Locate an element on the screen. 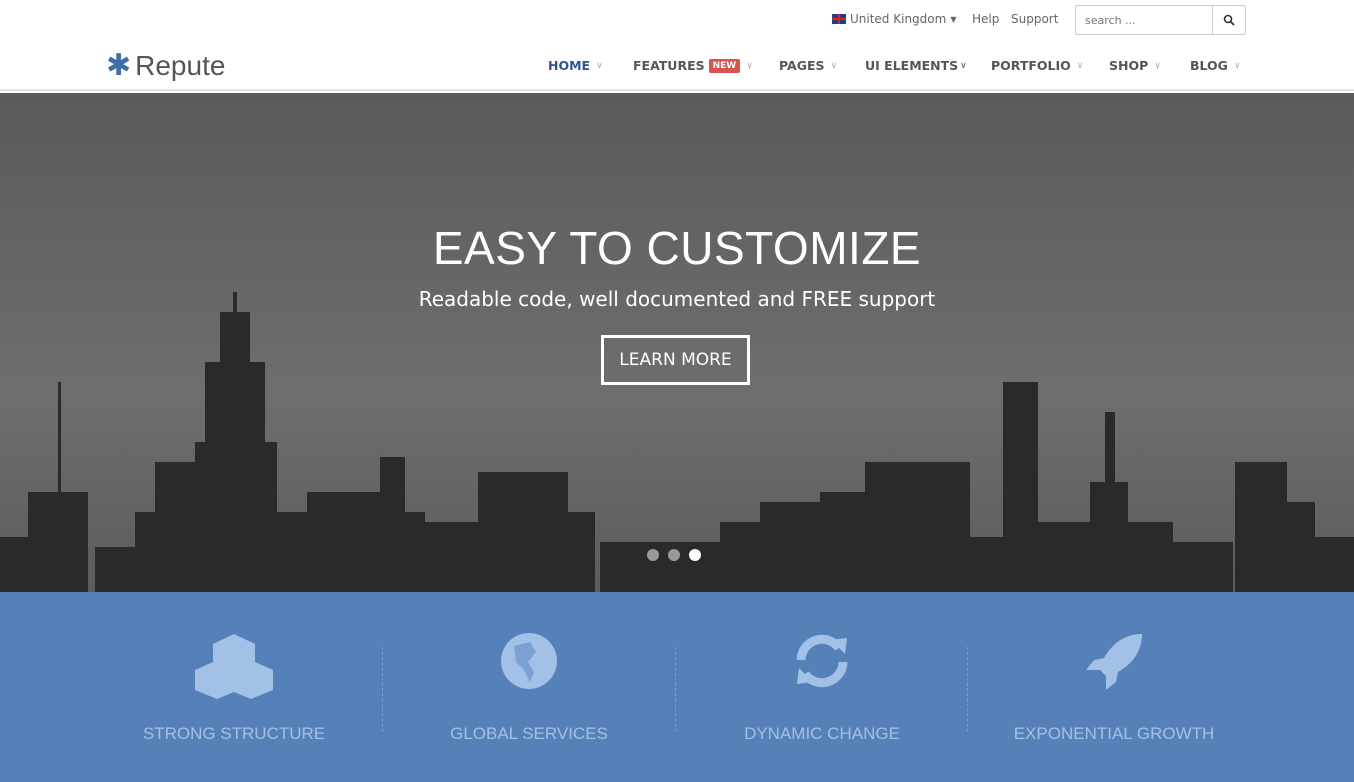 This screenshot has width=1354, height=782. nav-label: PAGES is located at coordinates (802, 65).